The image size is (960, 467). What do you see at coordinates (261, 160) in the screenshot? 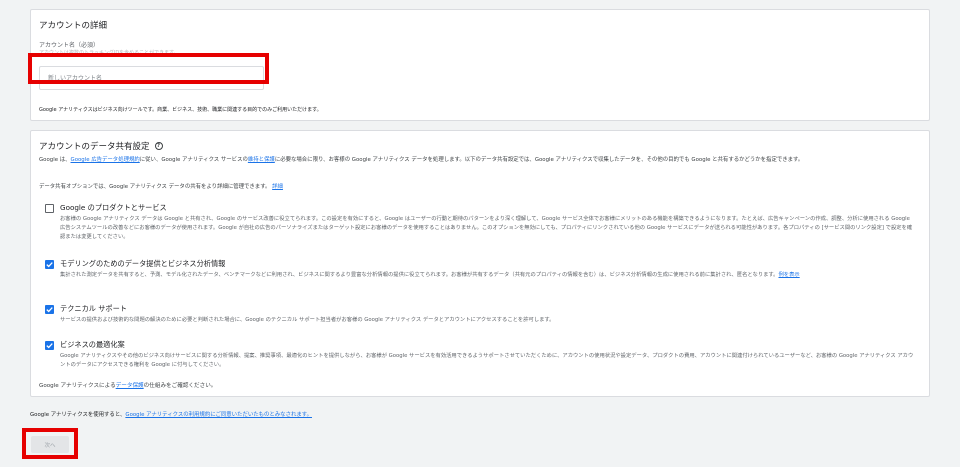
I see `maintain-protect-link: 維持と保護` at bounding box center [261, 160].